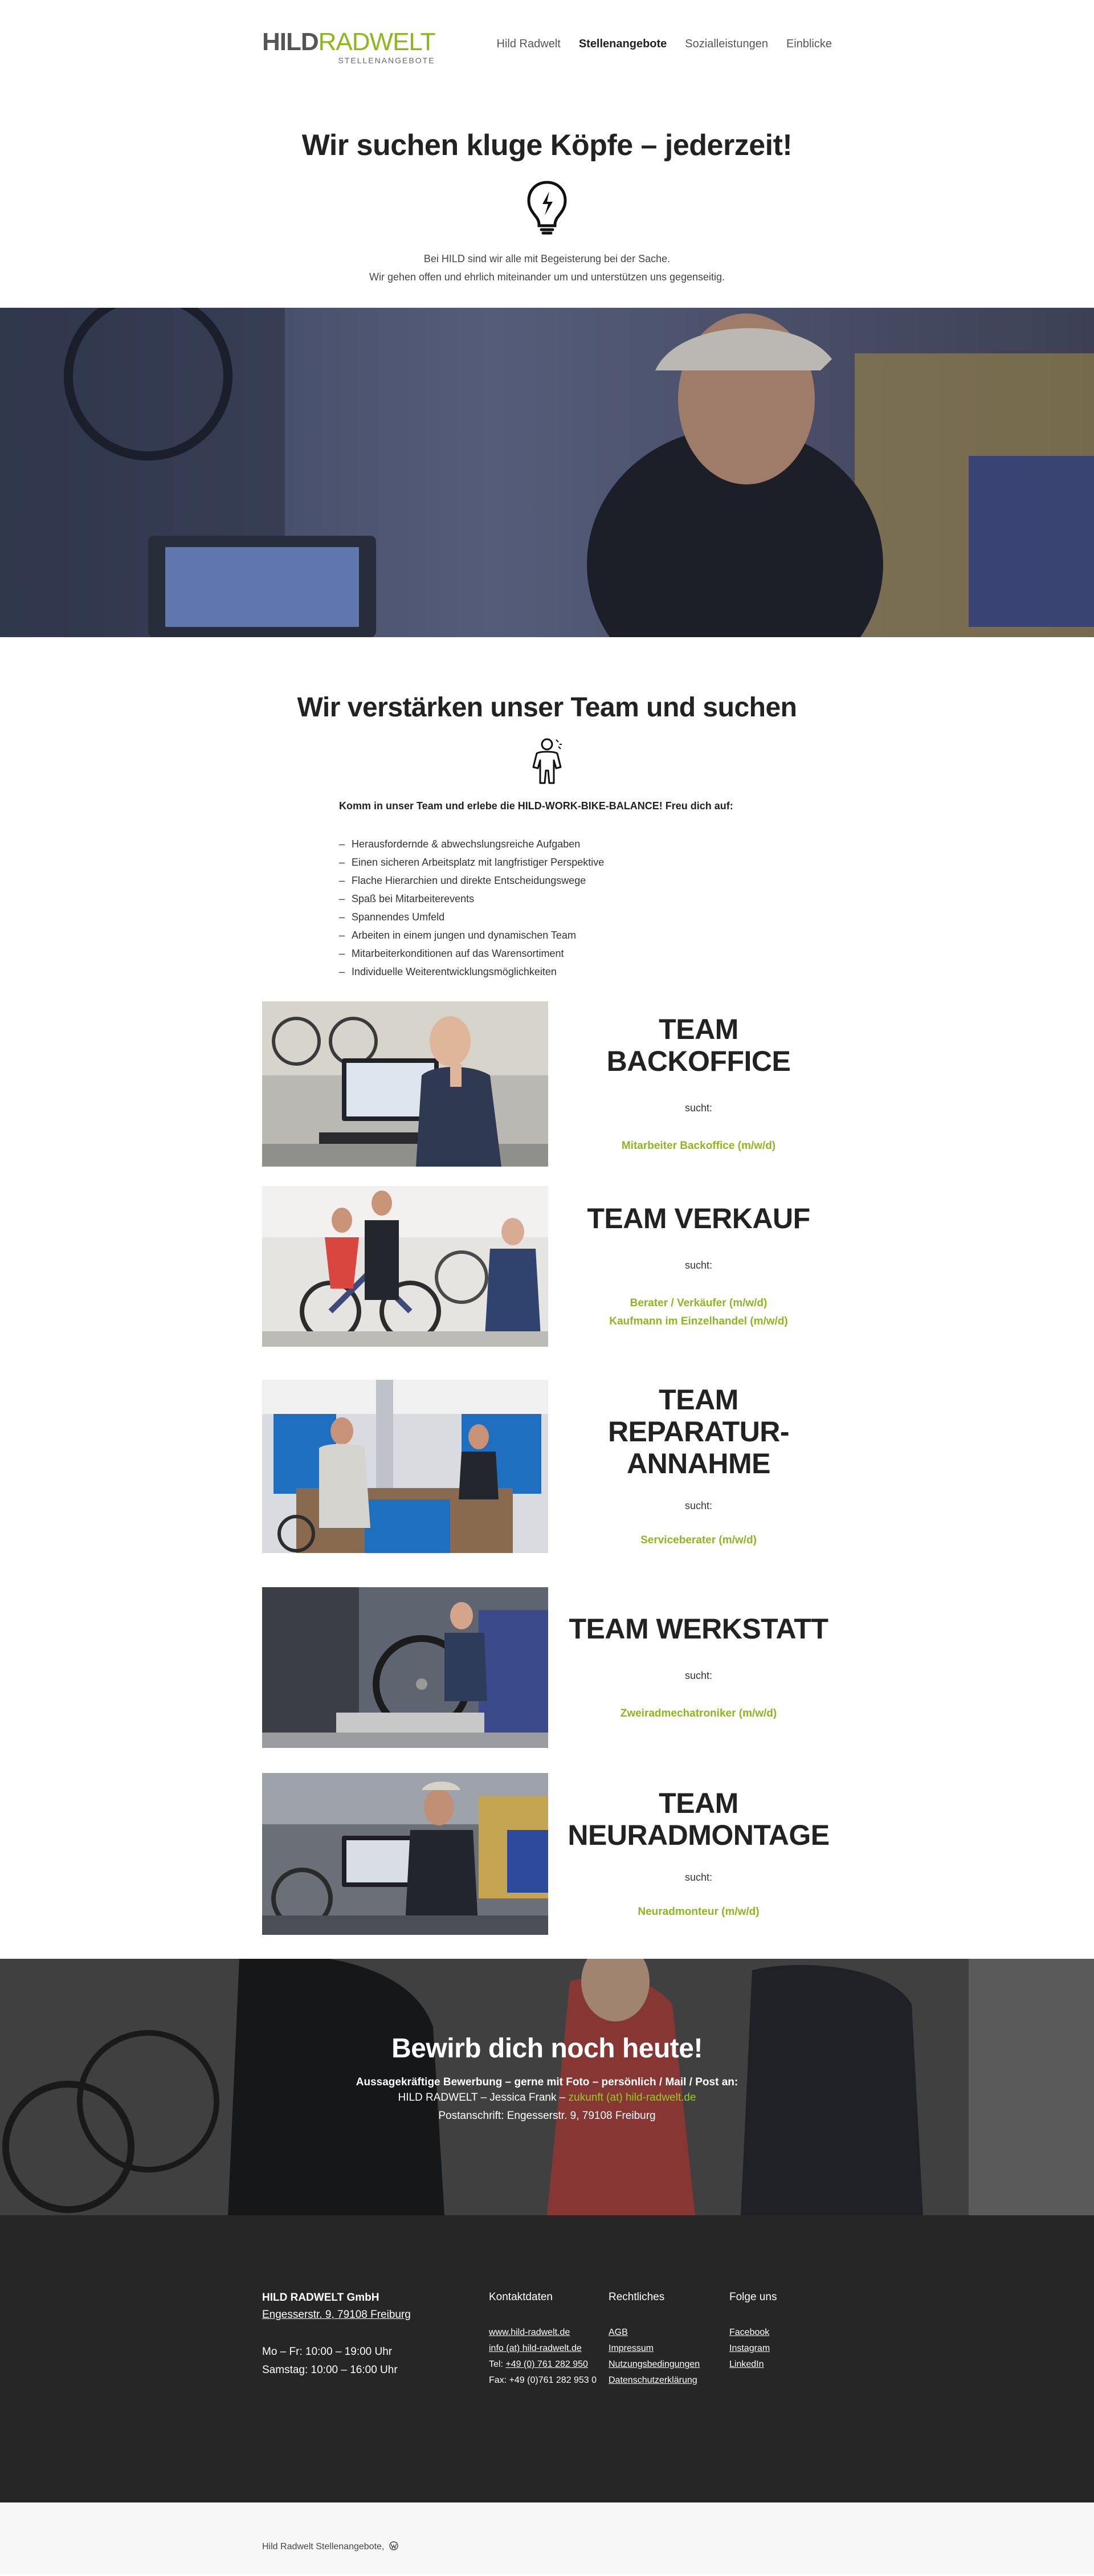 This screenshot has height=2576, width=1094. What do you see at coordinates (698, 1431) in the screenshot?
I see `team-name: REPARATUR-` at bounding box center [698, 1431].